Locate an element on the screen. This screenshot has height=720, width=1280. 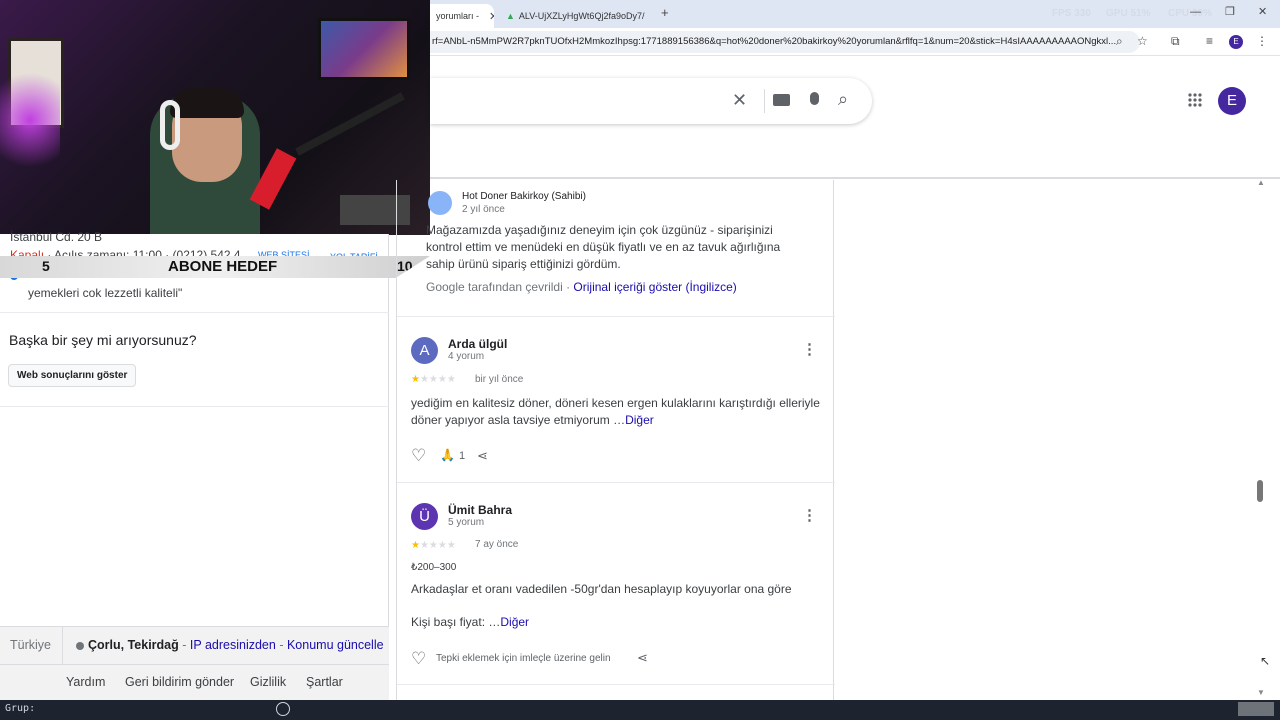
tab-label: yorumları - is located at coordinates (458, 16).